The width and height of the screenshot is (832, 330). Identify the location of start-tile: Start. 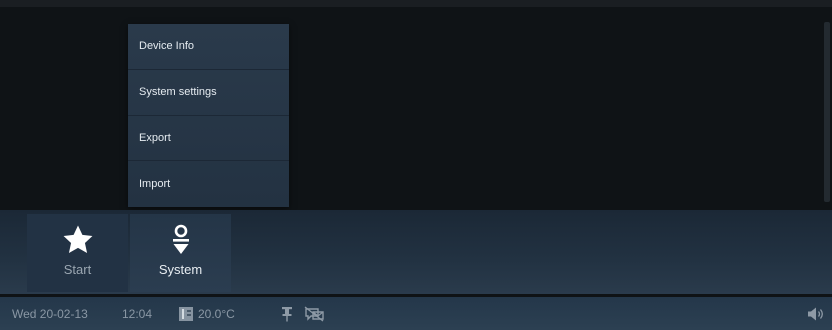
(77, 253).